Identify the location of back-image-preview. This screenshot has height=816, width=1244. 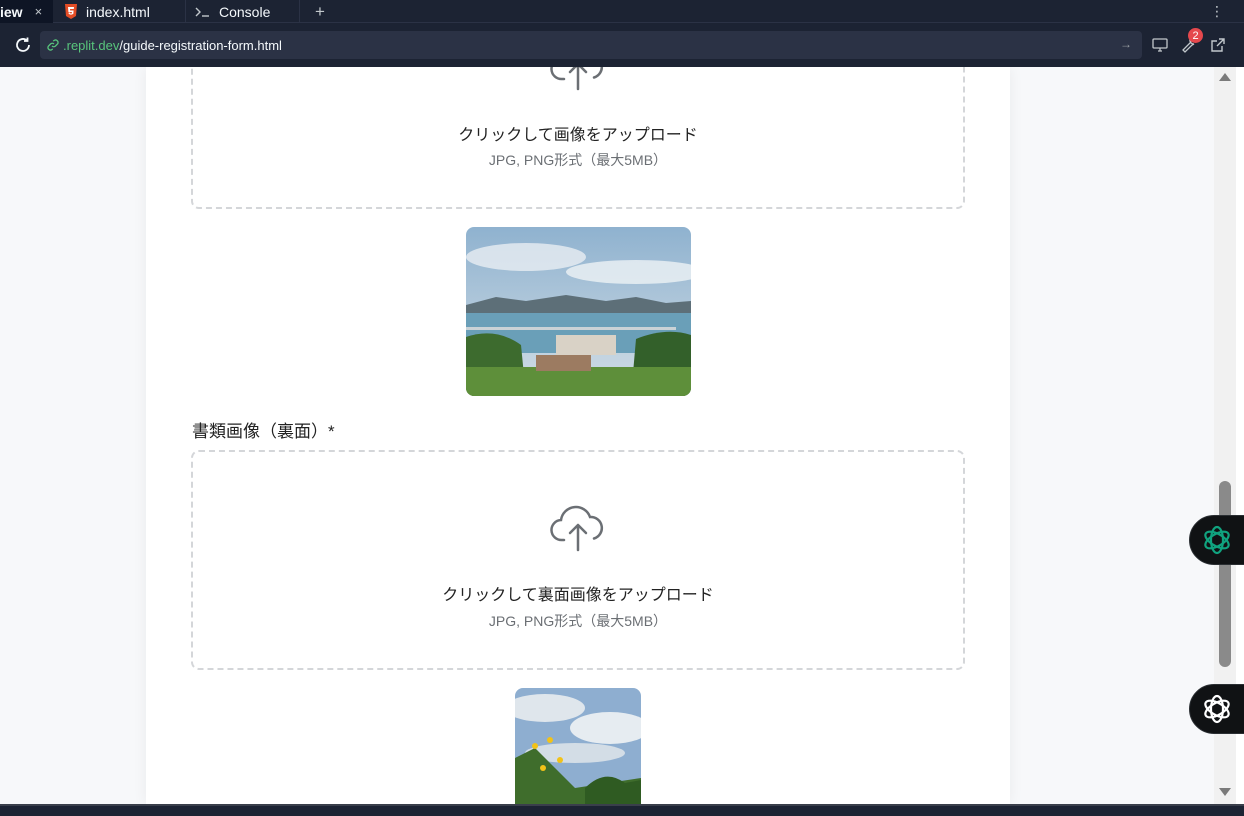
(578, 746).